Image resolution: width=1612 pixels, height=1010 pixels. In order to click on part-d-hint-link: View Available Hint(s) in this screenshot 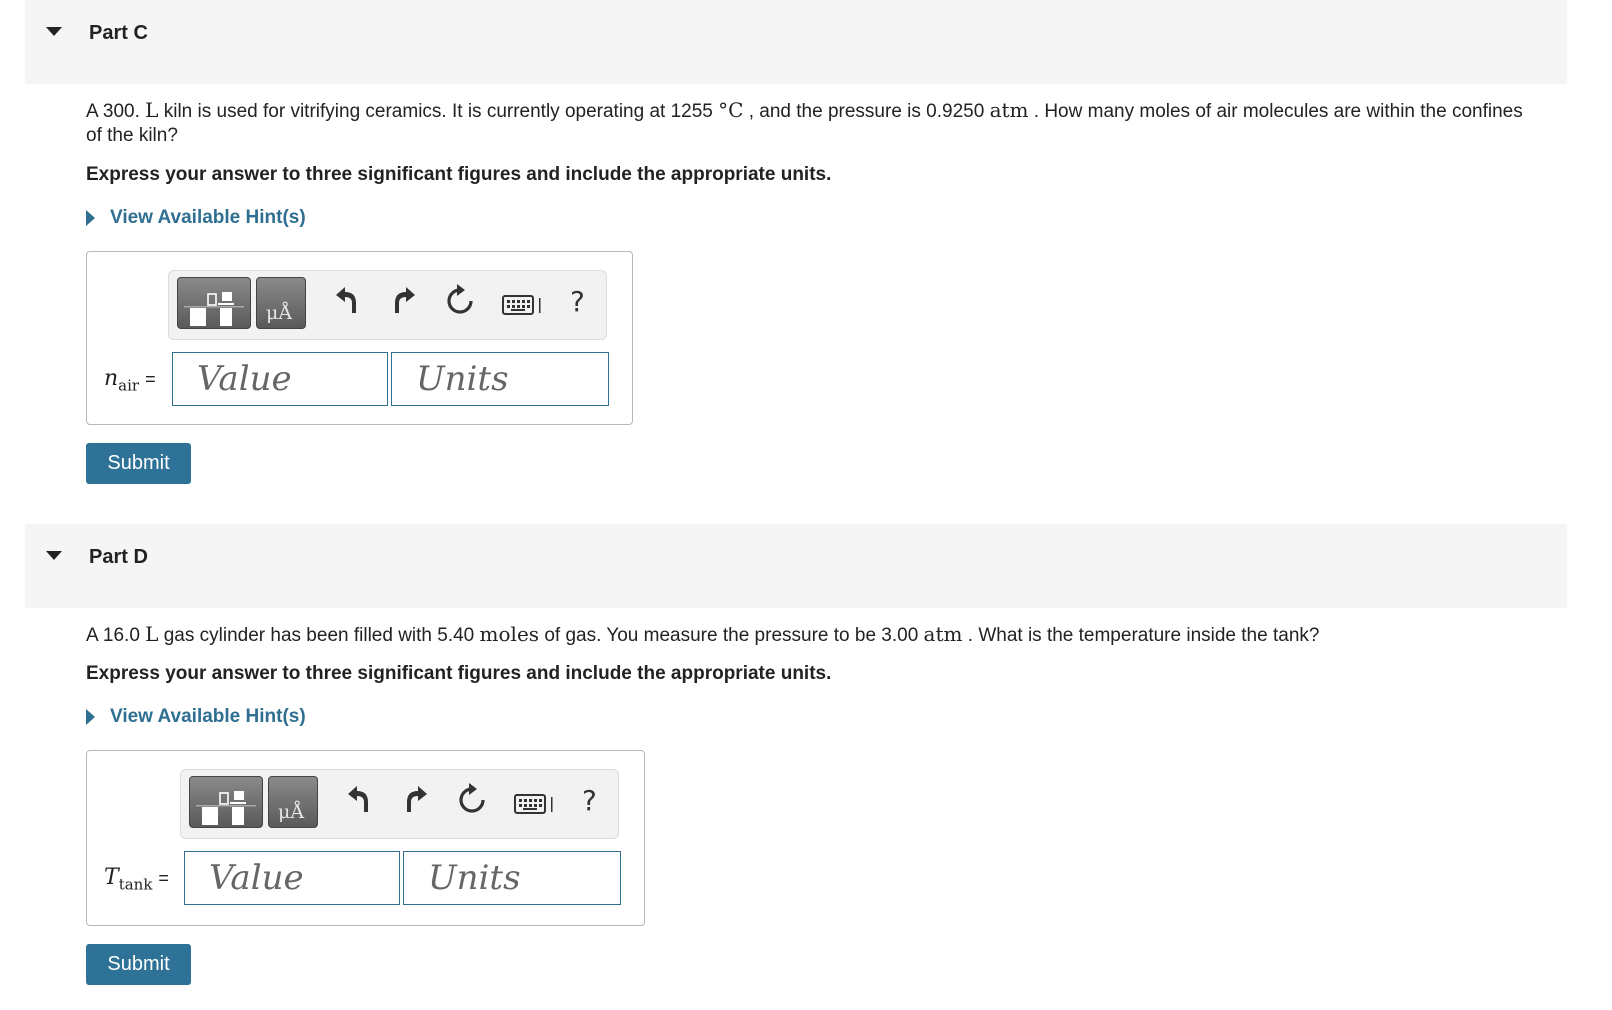, I will do `click(196, 717)`.